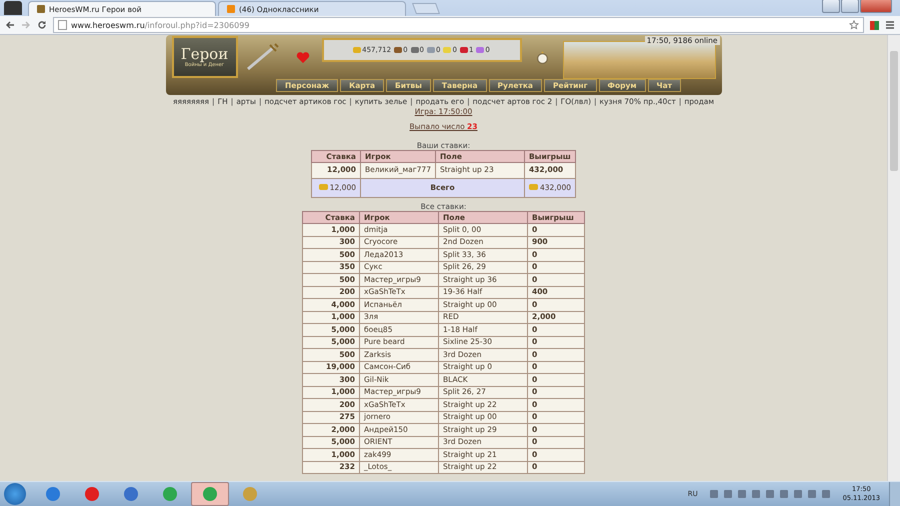  What do you see at coordinates (876, 6) in the screenshot?
I see `close-button` at bounding box center [876, 6].